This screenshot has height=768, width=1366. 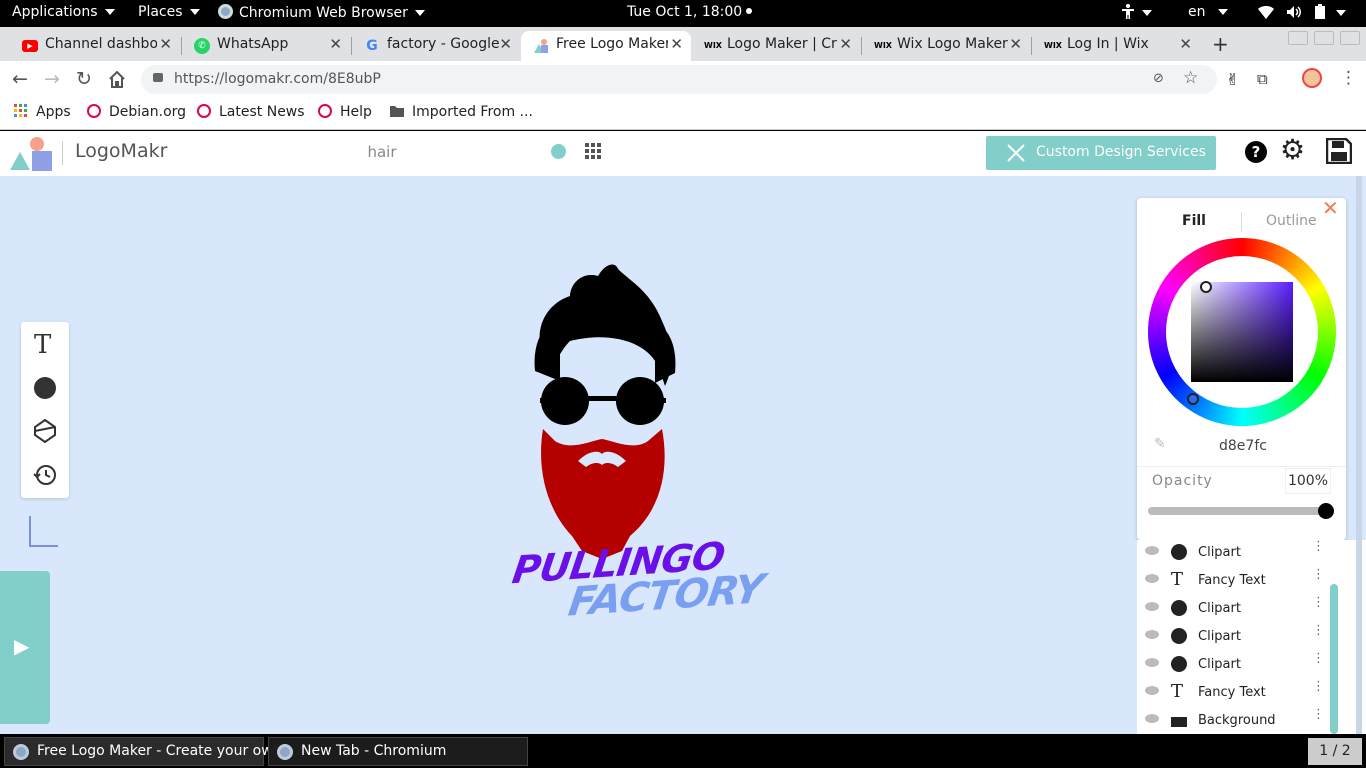 I want to click on bookmark-apps: Apps, so click(x=42, y=112).